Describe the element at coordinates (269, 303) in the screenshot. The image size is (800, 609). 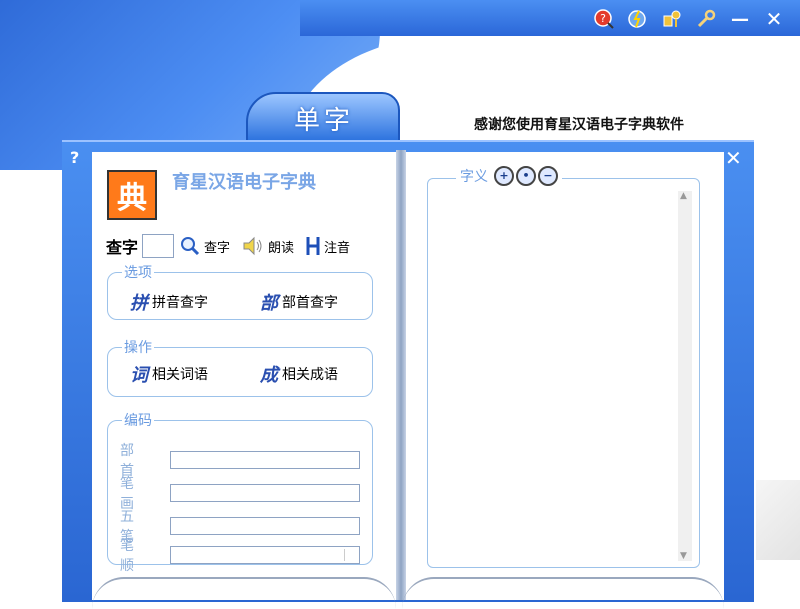
I see `radical-glyph-icon: 部` at that location.